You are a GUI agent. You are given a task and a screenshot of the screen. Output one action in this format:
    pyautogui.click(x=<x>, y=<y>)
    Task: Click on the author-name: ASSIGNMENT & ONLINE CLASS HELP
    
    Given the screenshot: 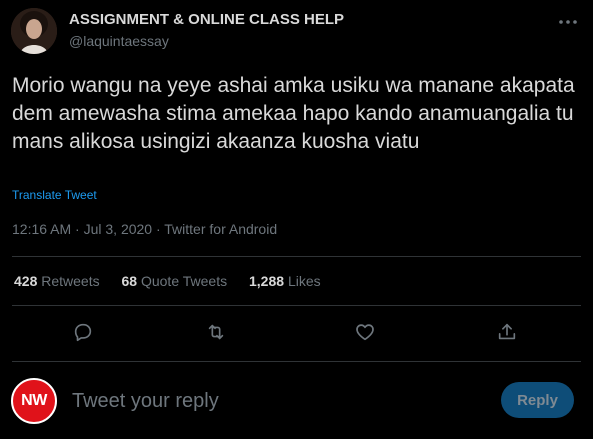 What is the action you would take?
    pyautogui.click(x=206, y=19)
    